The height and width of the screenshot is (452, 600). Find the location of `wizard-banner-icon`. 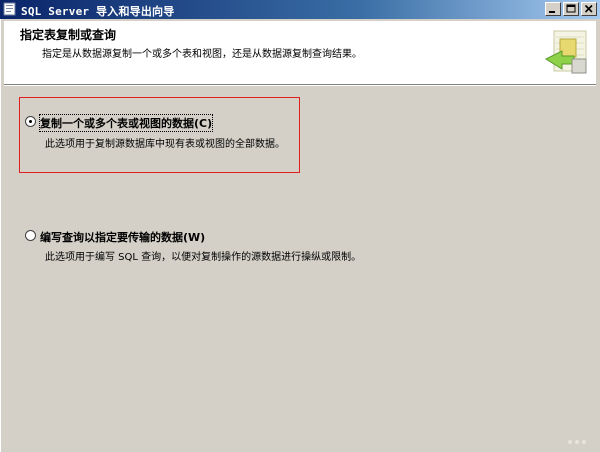

wizard-banner-icon is located at coordinates (567, 54).